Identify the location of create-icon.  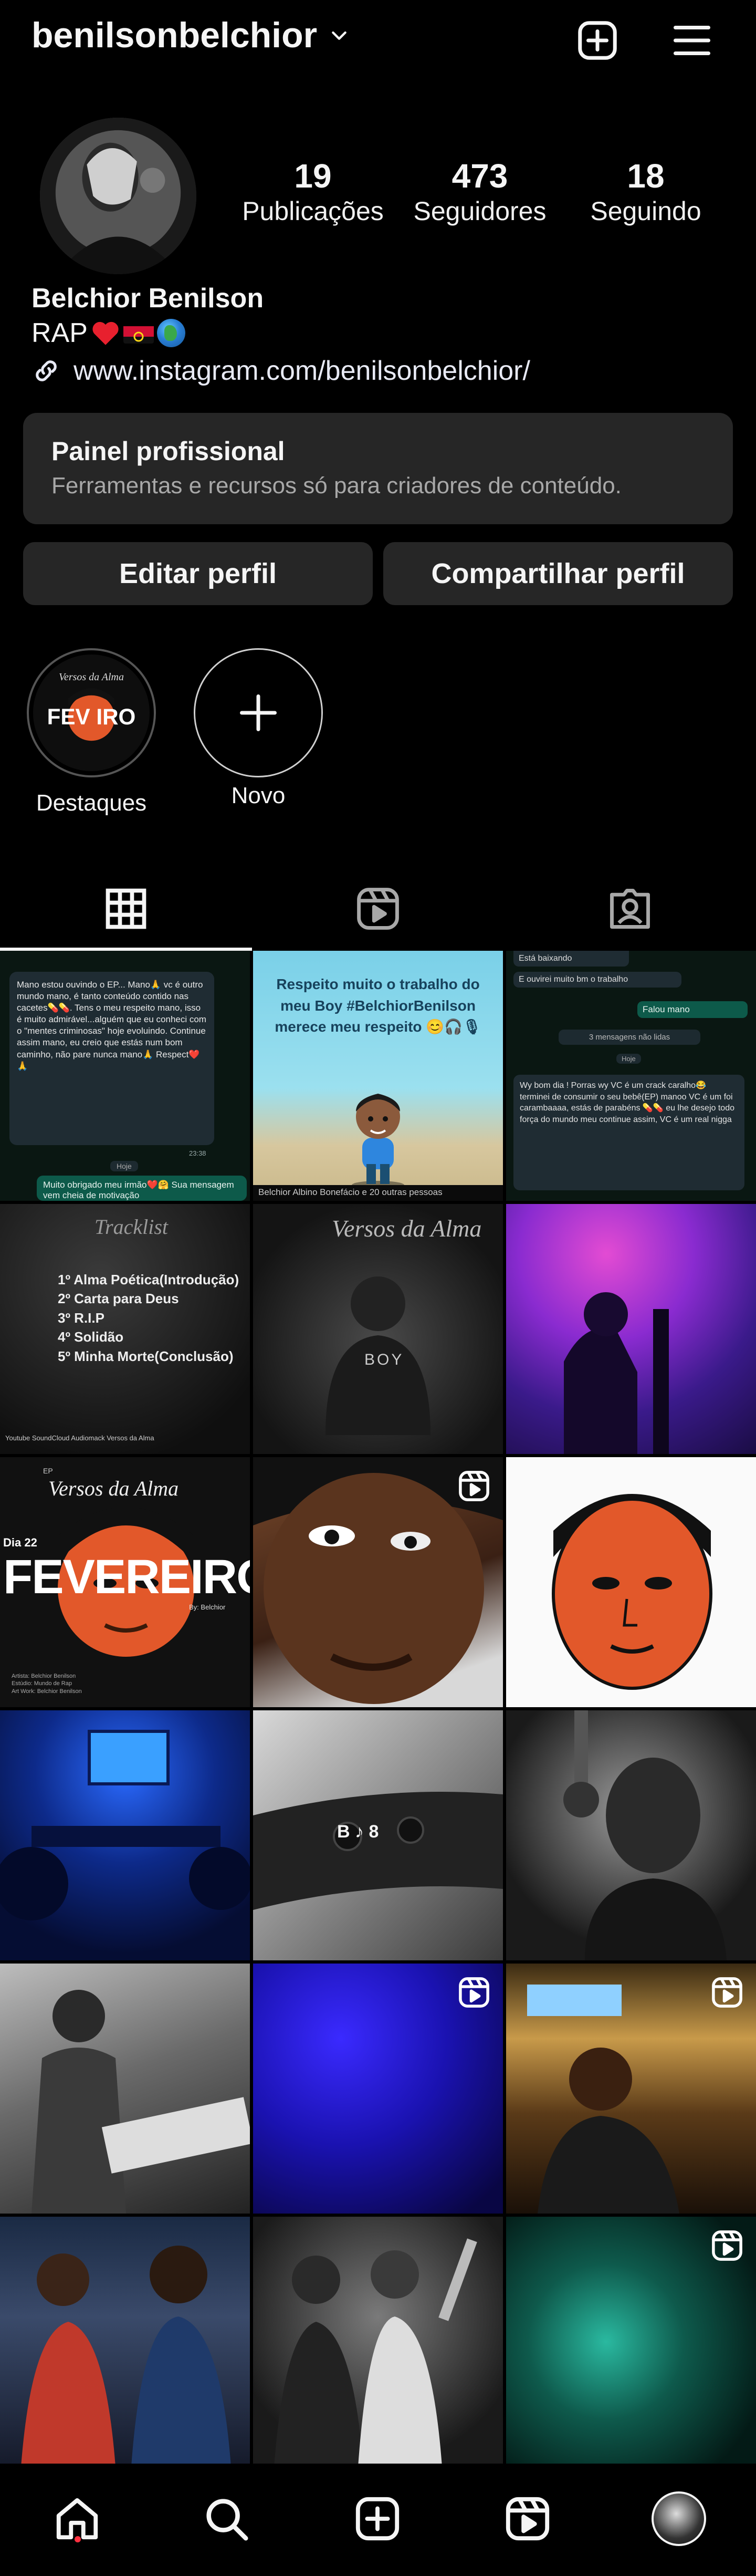
(377, 2519).